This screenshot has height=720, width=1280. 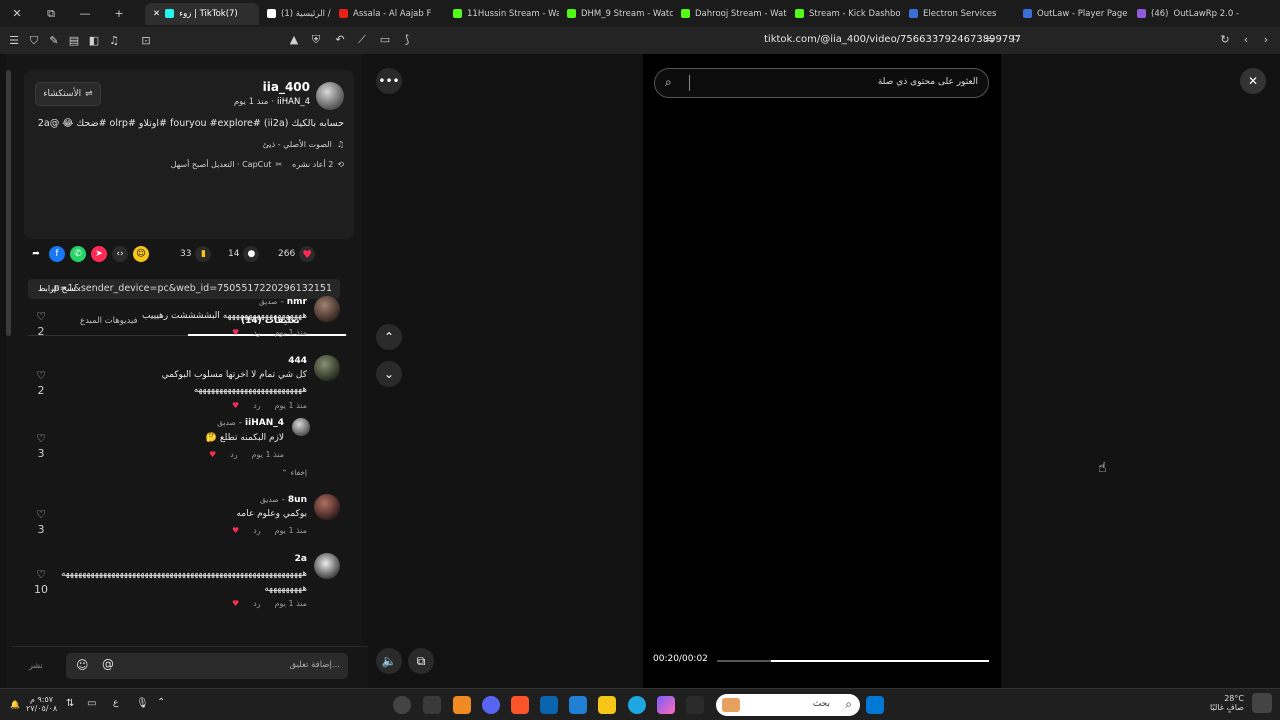 I want to click on tab-kick-dahrooj: Dahrooj Stream - Watc, so click(x=730, y=14).